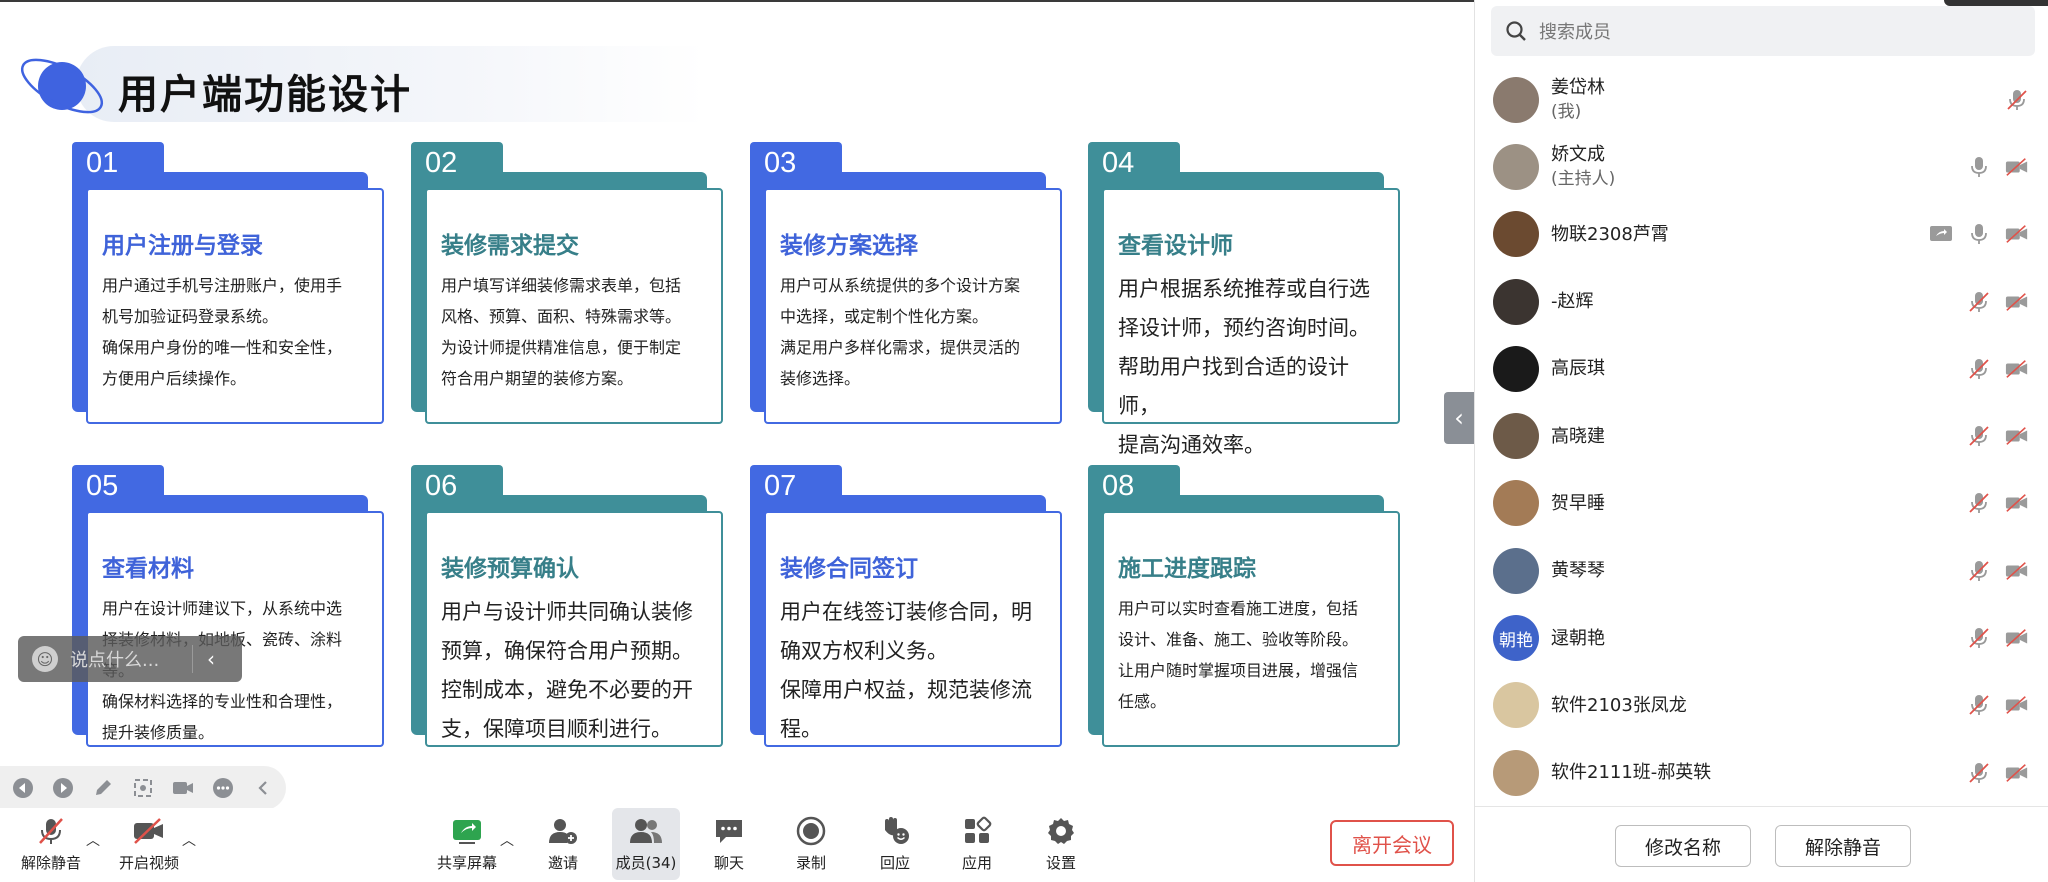 The image size is (2048, 882). What do you see at coordinates (849, 246) in the screenshot?
I see `card-title: 装修方案选择` at bounding box center [849, 246].